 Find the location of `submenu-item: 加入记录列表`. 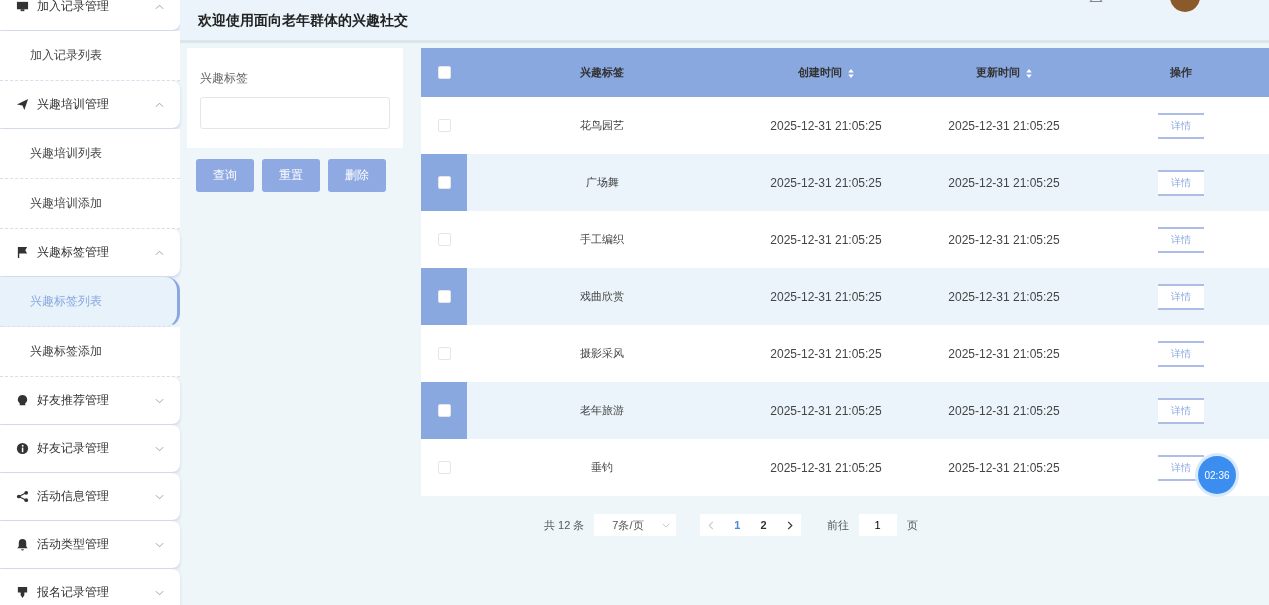

submenu-item: 加入记录列表 is located at coordinates (90, 56).